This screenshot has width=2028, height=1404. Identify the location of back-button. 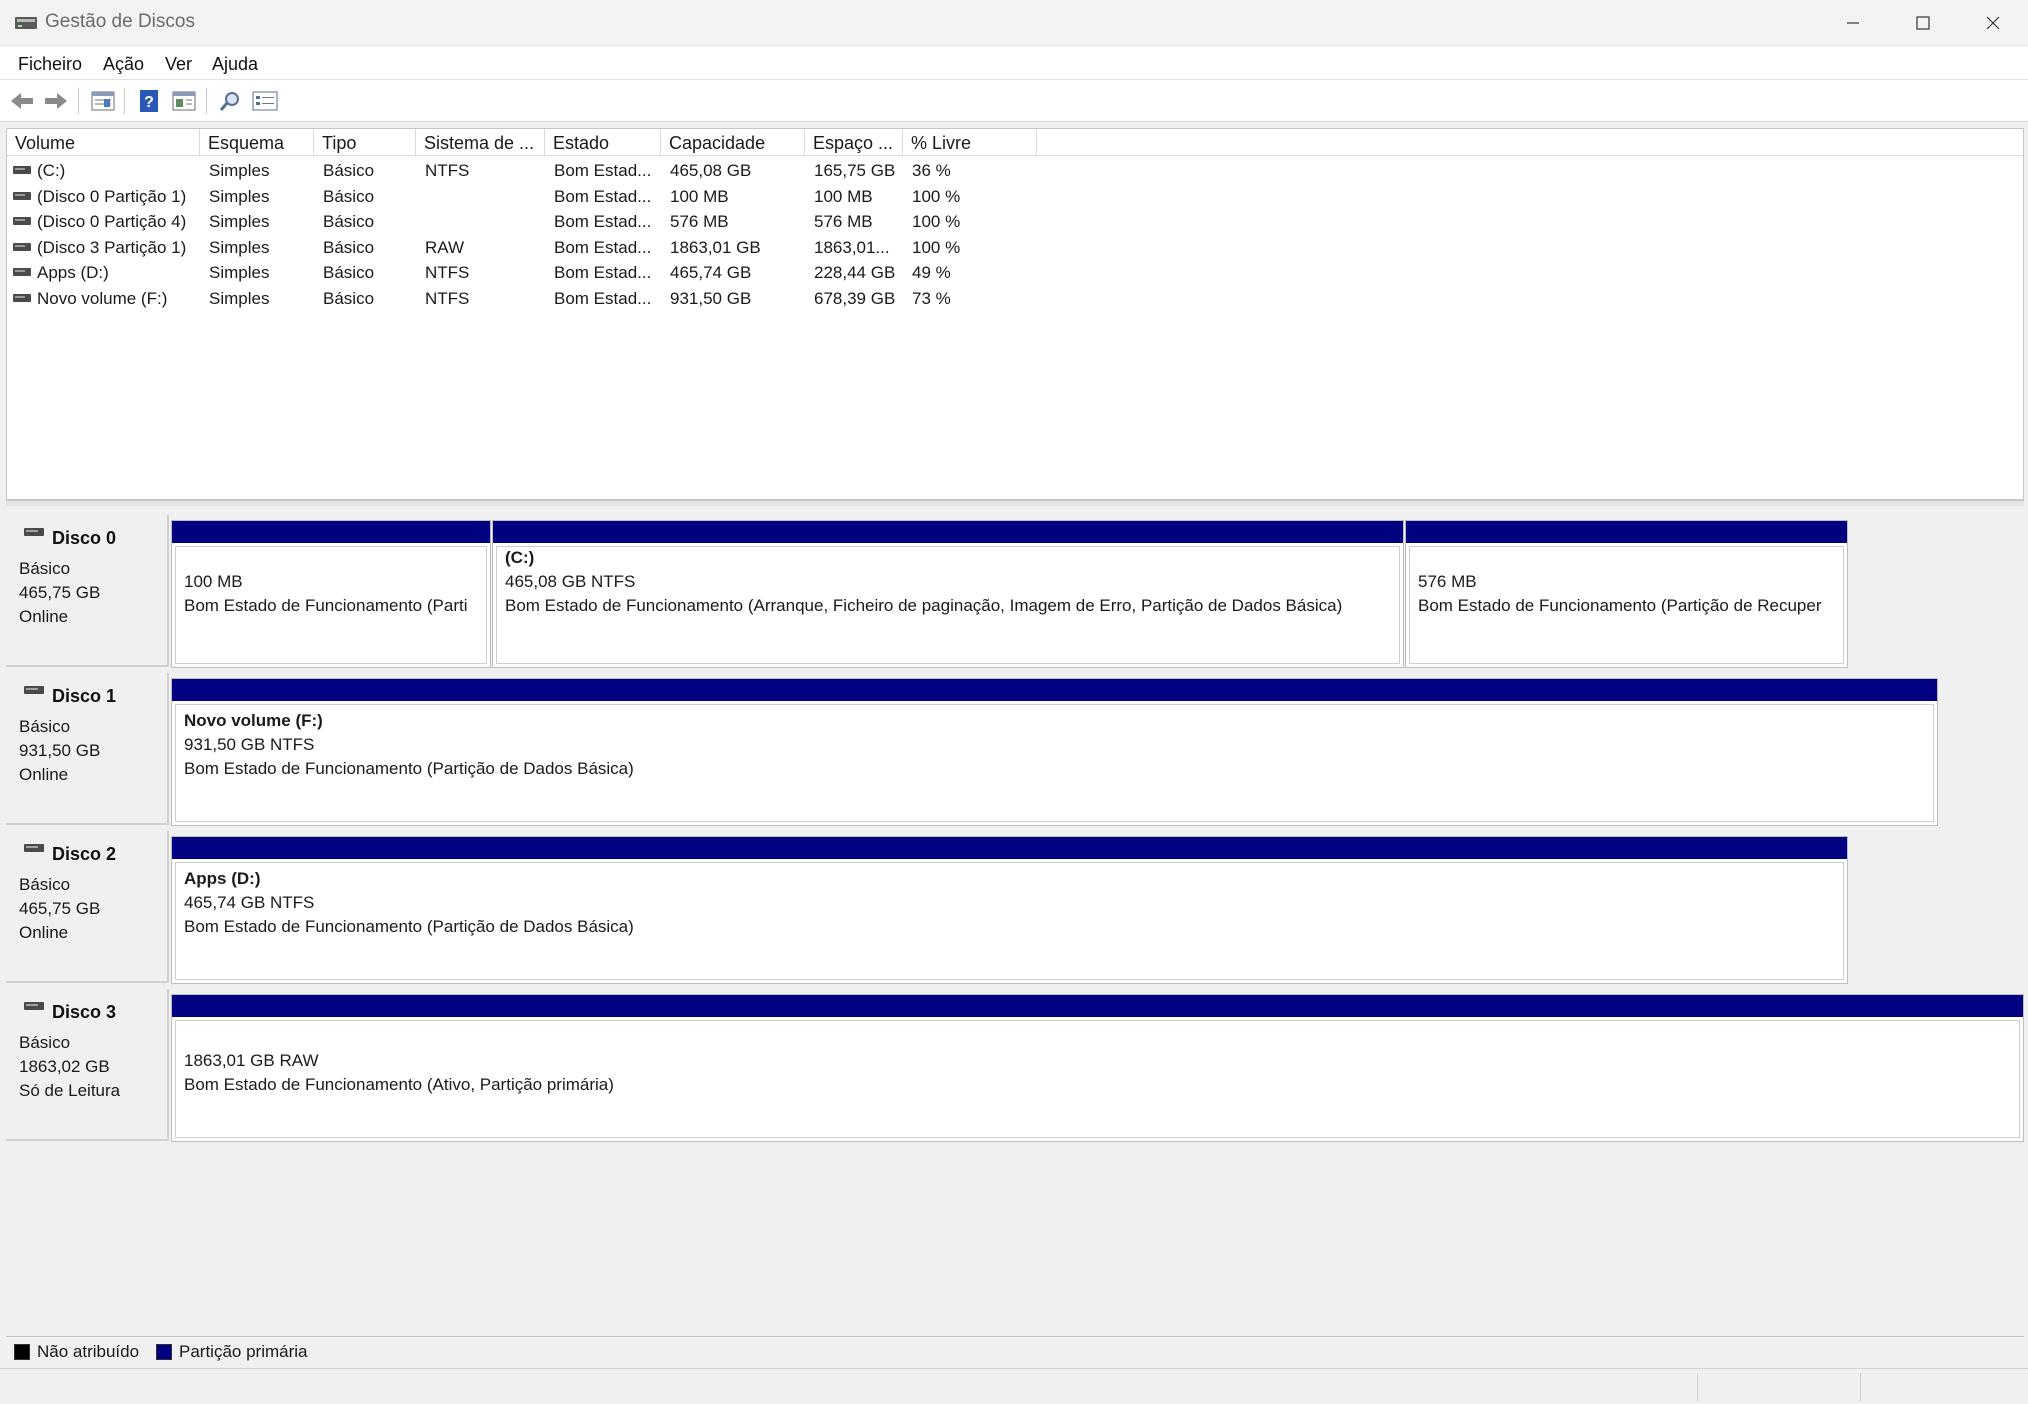
(22, 101).